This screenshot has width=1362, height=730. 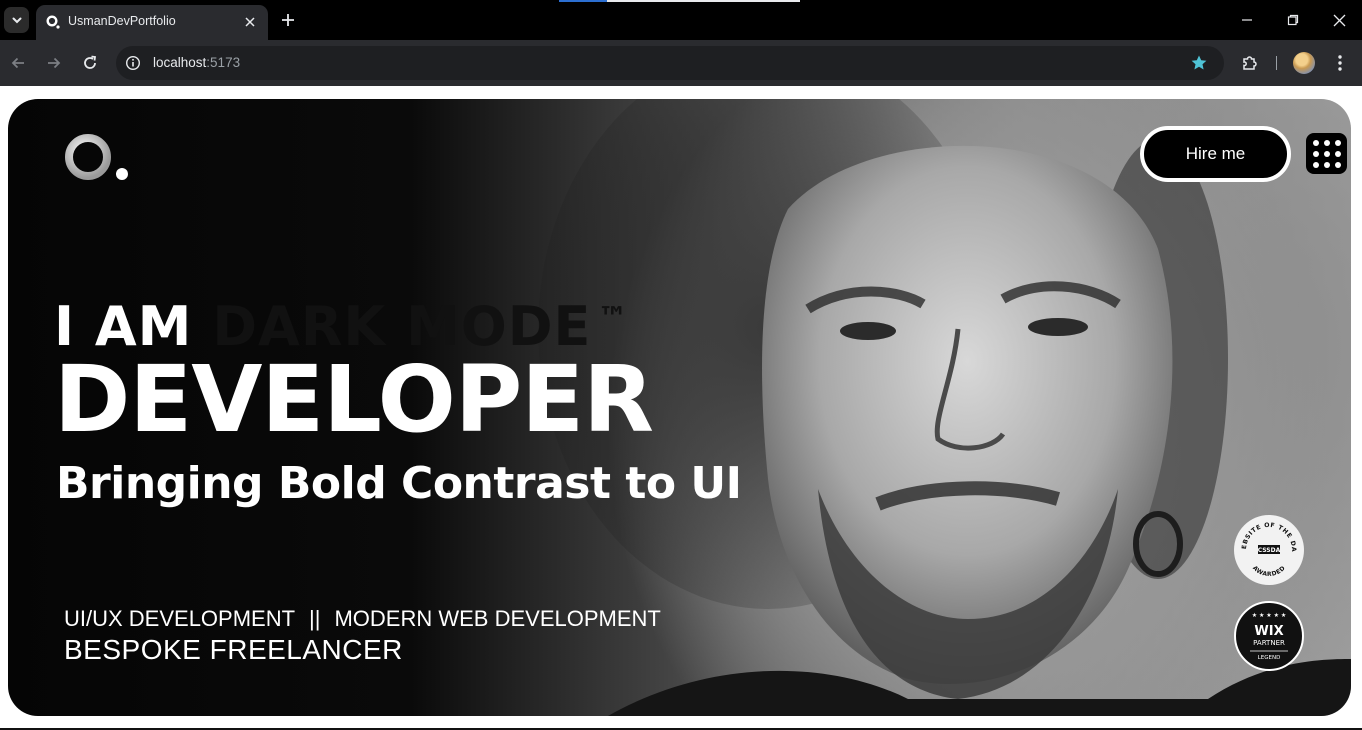 What do you see at coordinates (670, 63) in the screenshot?
I see `address-bar: localhost:5173` at bounding box center [670, 63].